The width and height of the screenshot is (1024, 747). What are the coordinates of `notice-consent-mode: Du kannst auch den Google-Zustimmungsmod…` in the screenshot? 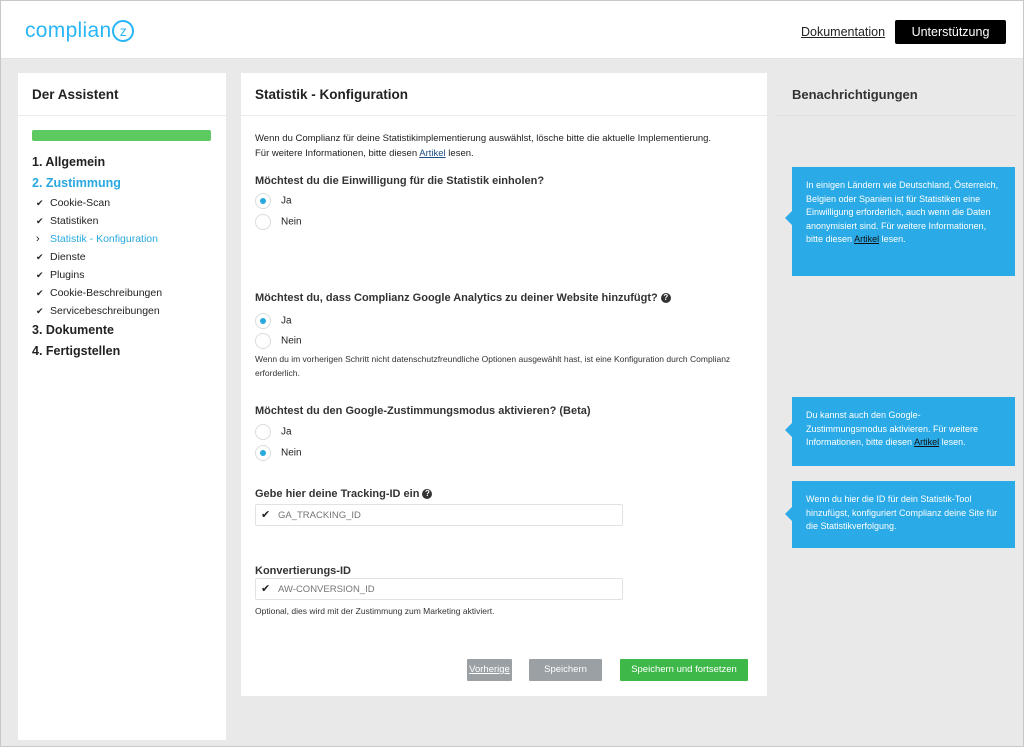 It's located at (900, 431).